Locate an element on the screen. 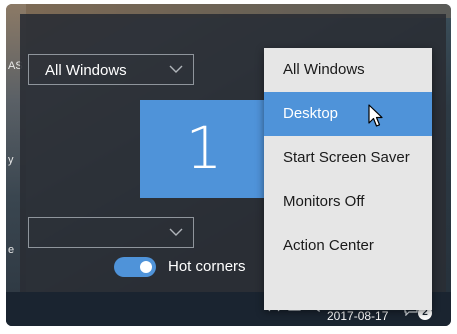 This screenshot has height=334, width=457. hot-corners-label: Hot corners is located at coordinates (207, 266).